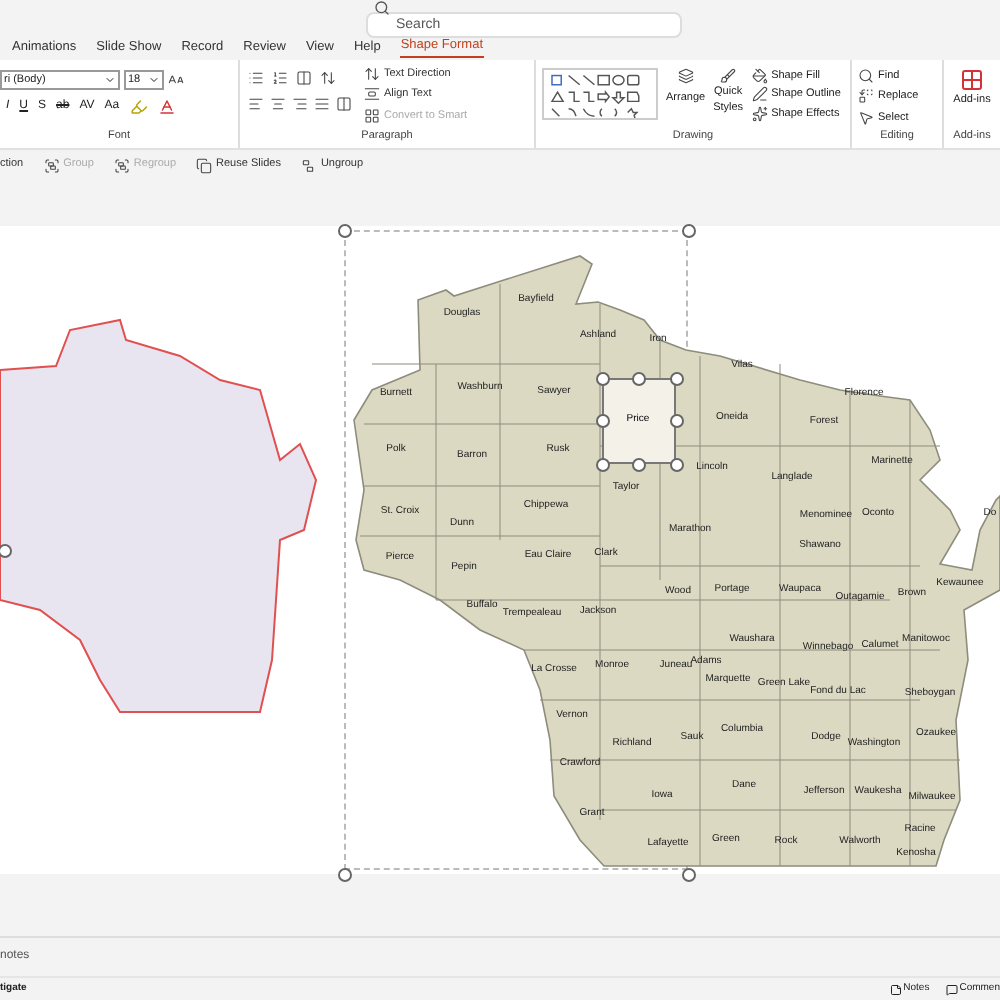 The image size is (1000, 1000). I want to click on numbering-icon, so click(280, 78).